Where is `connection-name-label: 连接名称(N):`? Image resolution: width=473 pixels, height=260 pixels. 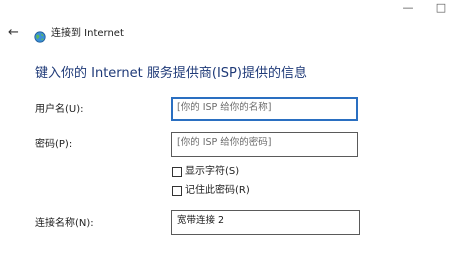 connection-name-label: 连接名称(N): is located at coordinates (64, 223).